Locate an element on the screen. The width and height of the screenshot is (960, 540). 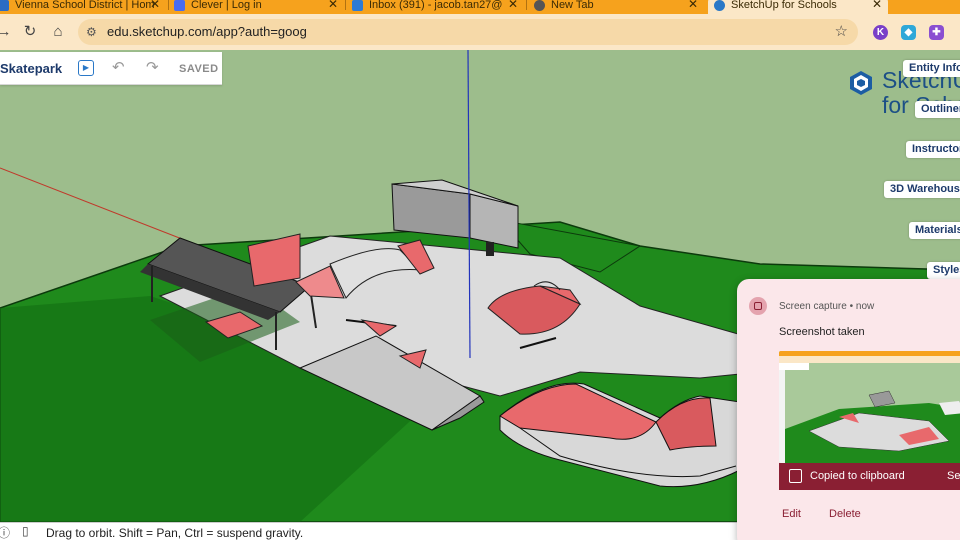
undo-icon: ↶ is located at coordinates (118, 67).